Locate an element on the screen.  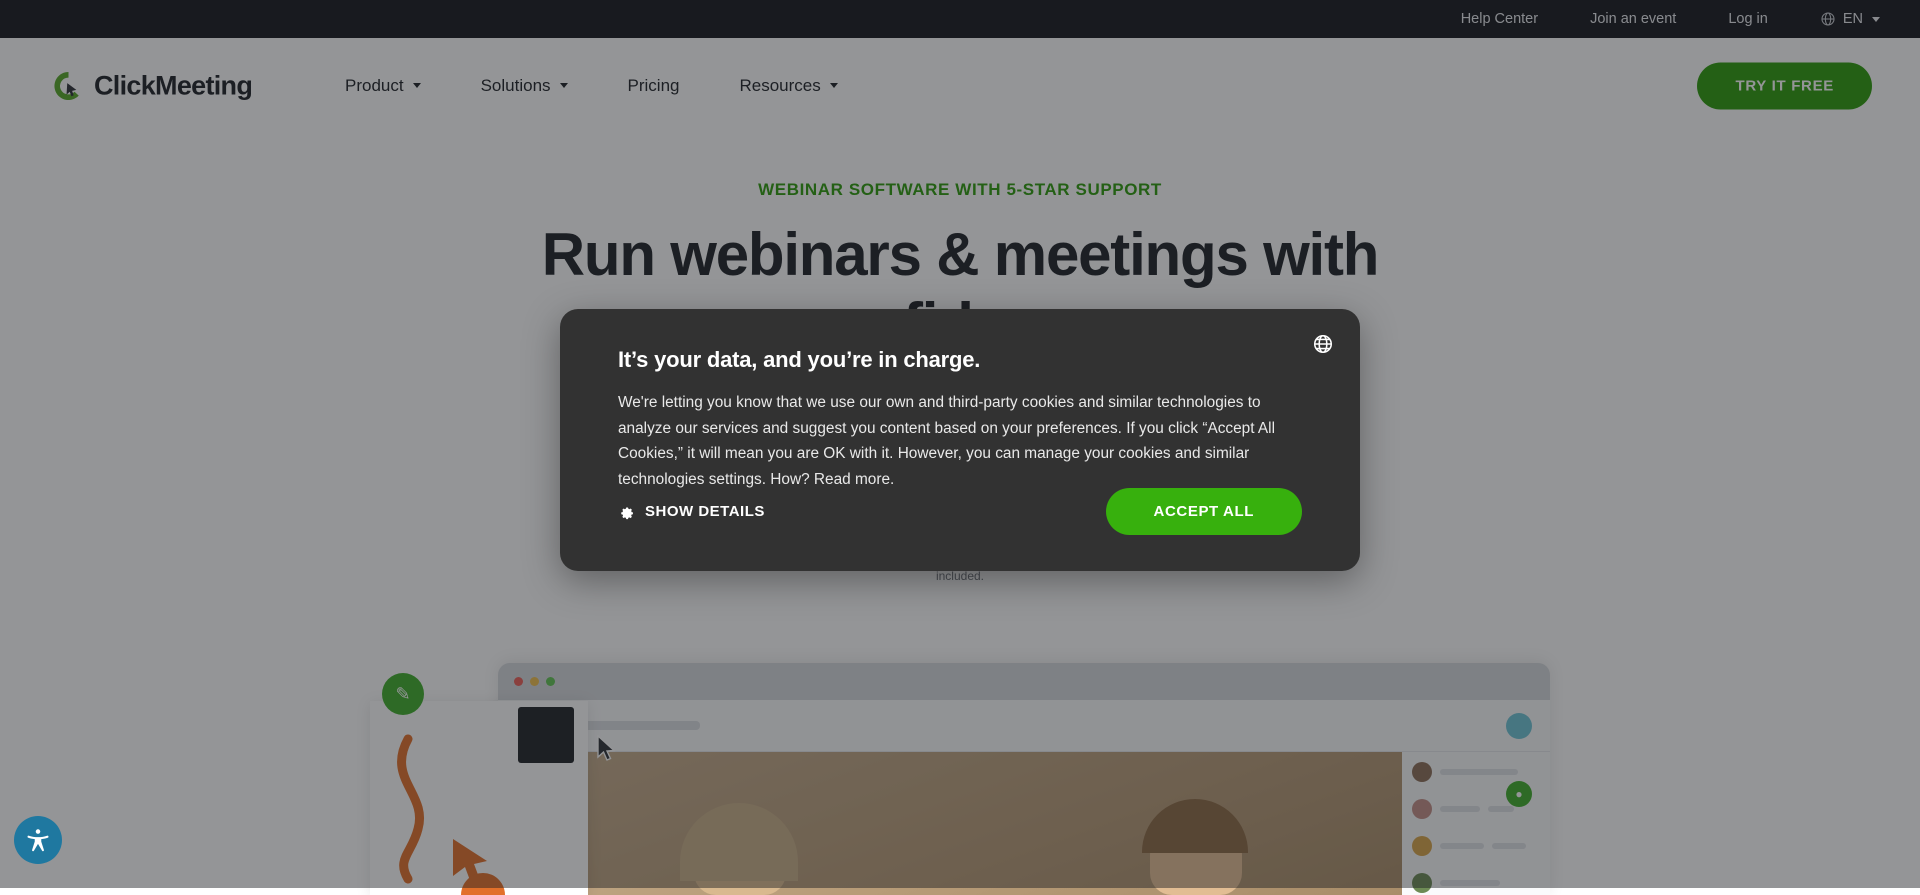
accept-all-button: ACCEPT ALL is located at coordinates (1203, 511).